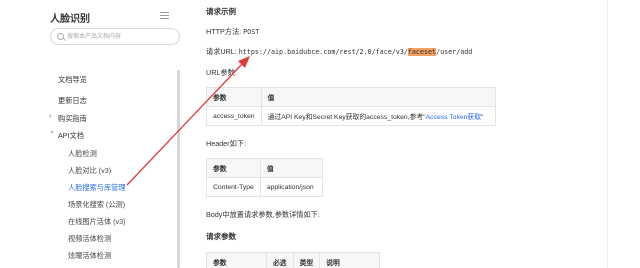 This screenshot has height=268, width=640. I want to click on sidebar-item-face-search: 人脸搜索与库管理, so click(97, 188).